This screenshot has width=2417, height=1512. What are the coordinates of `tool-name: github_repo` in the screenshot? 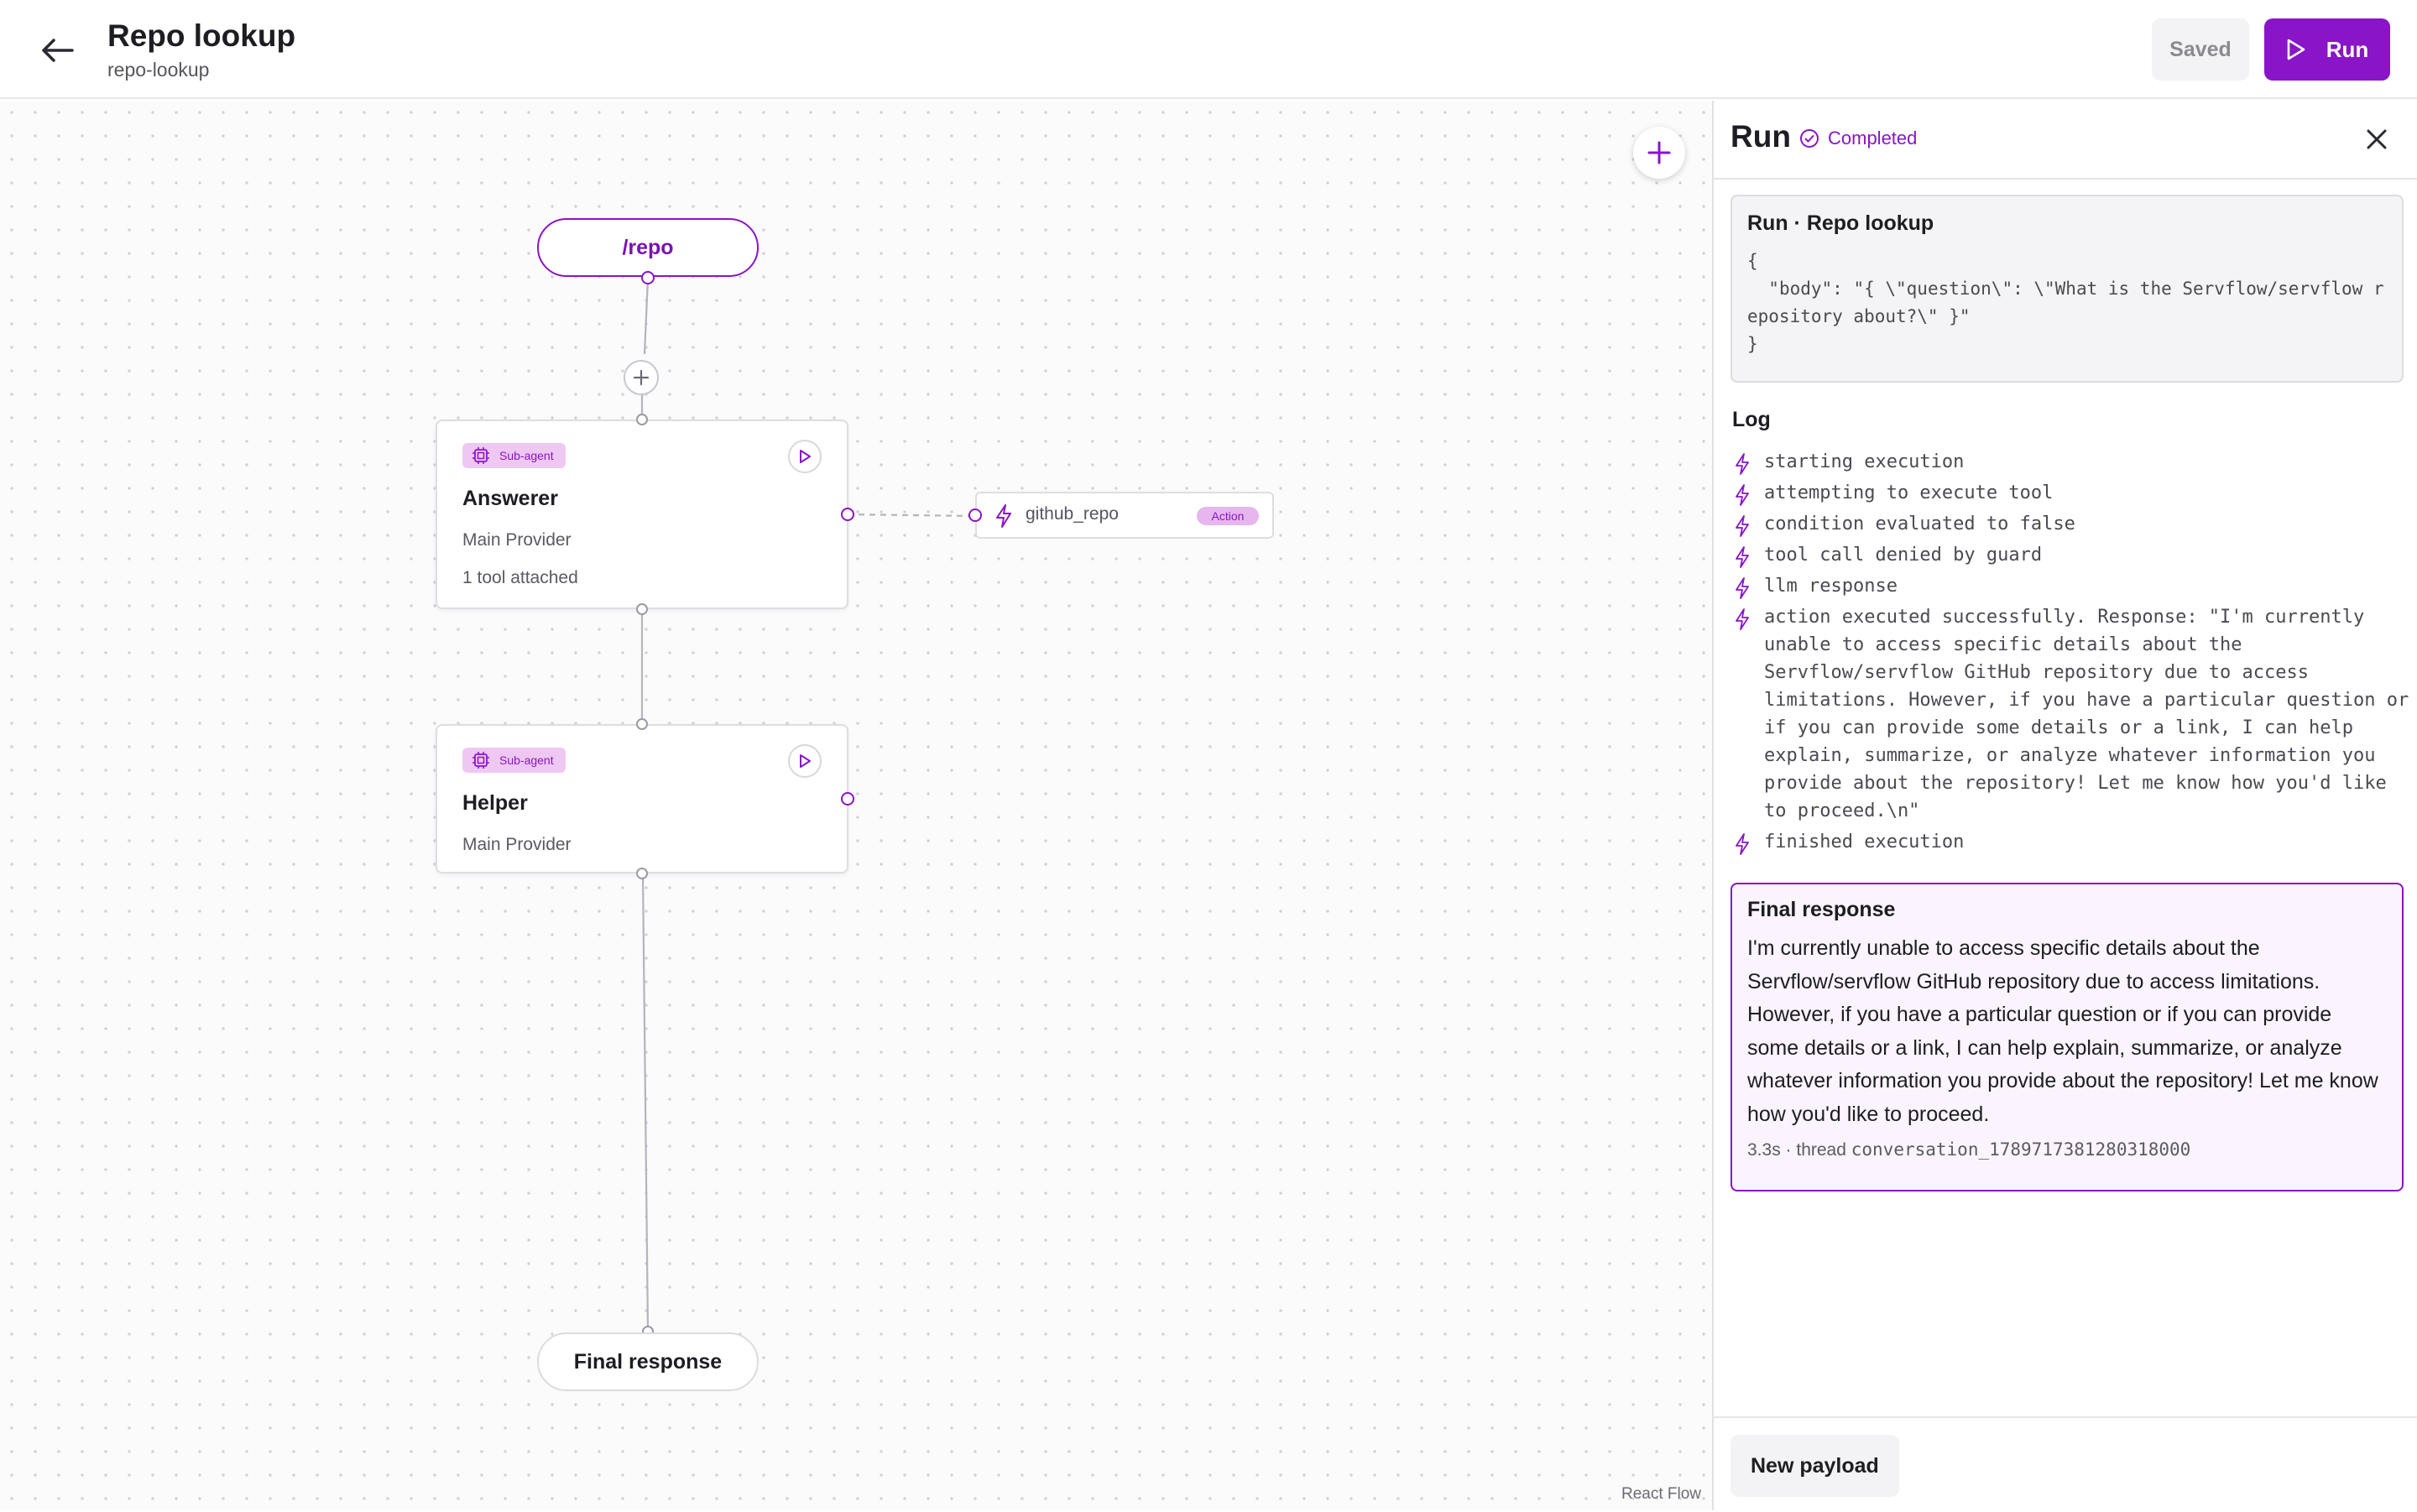 It's located at (1072, 514).